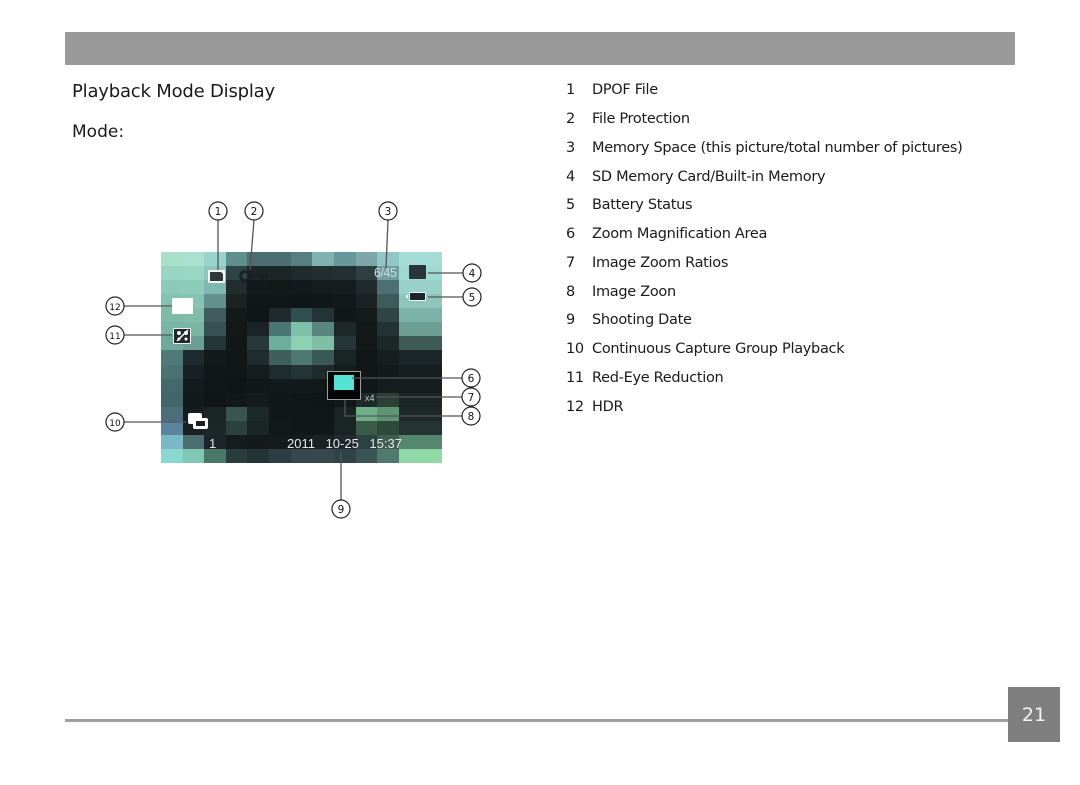  What do you see at coordinates (540, 48) in the screenshot?
I see `header-bar` at bounding box center [540, 48].